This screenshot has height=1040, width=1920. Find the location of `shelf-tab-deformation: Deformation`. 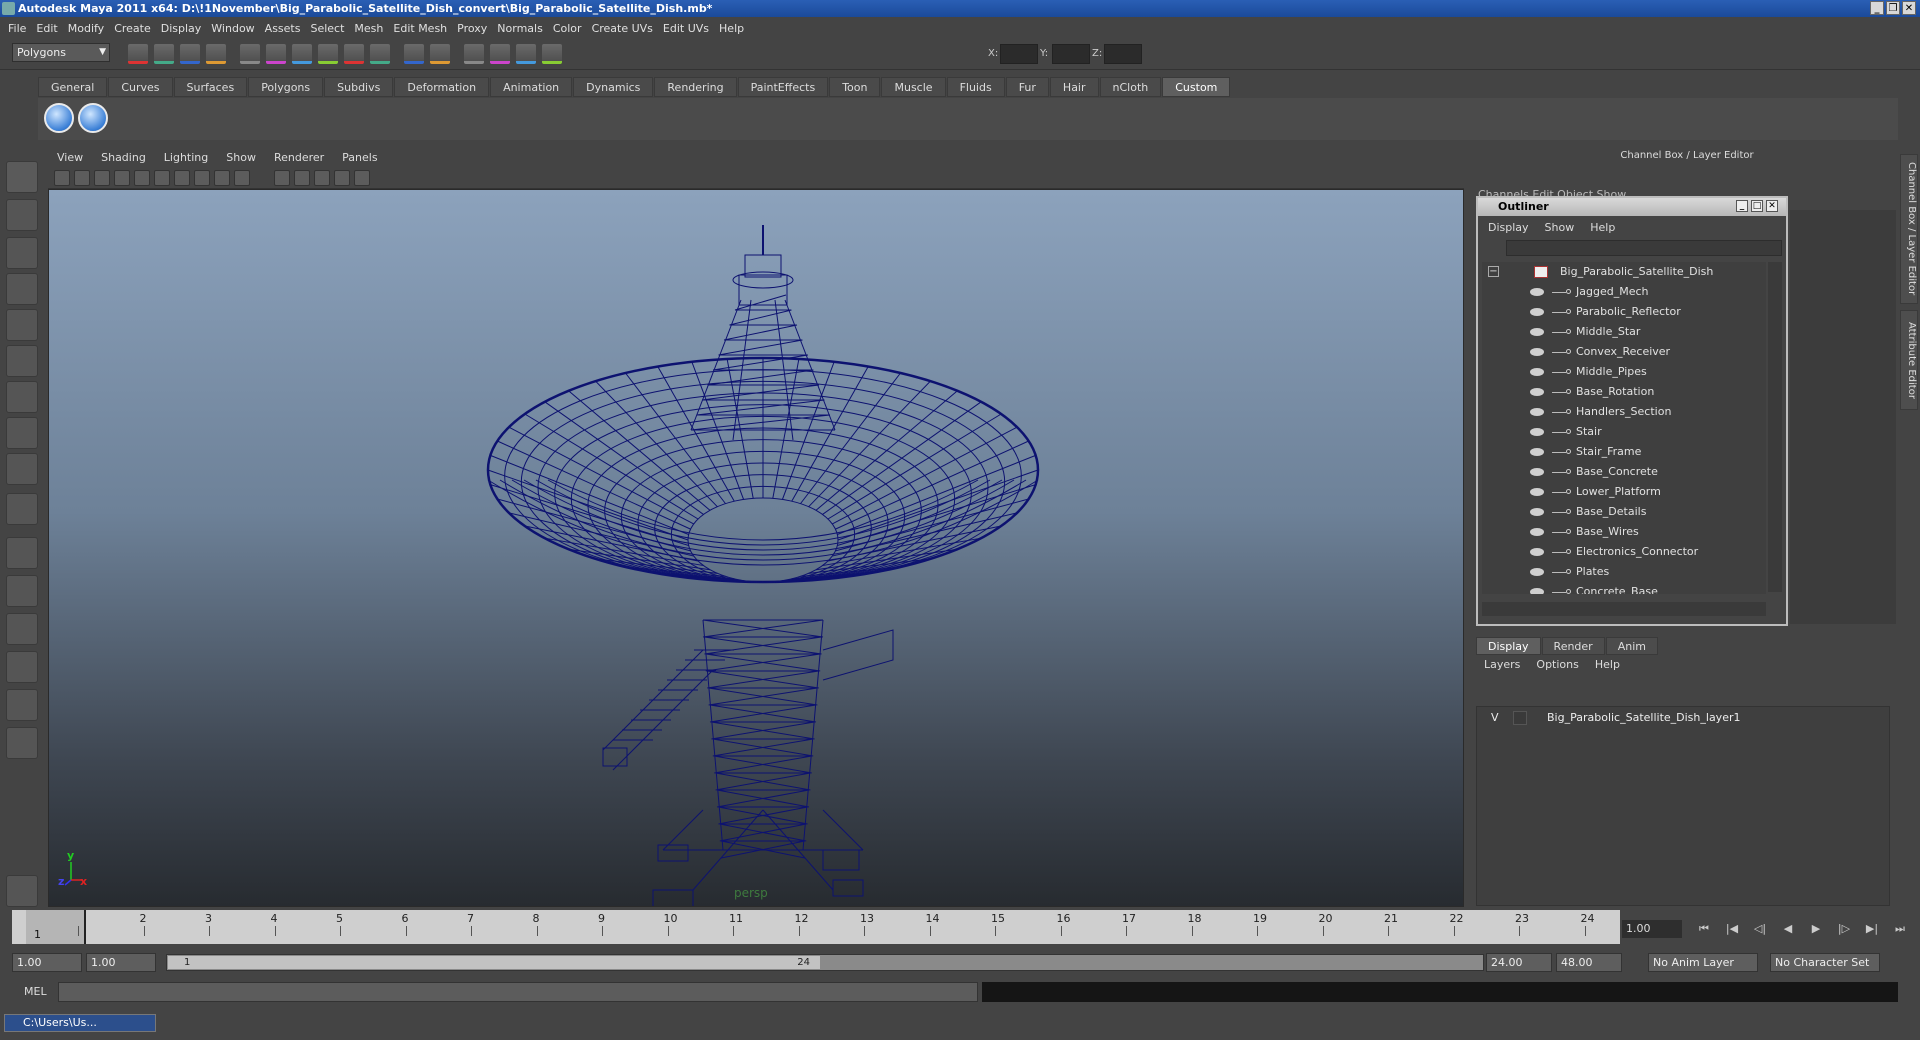

shelf-tab-deformation: Deformation is located at coordinates (442, 87).